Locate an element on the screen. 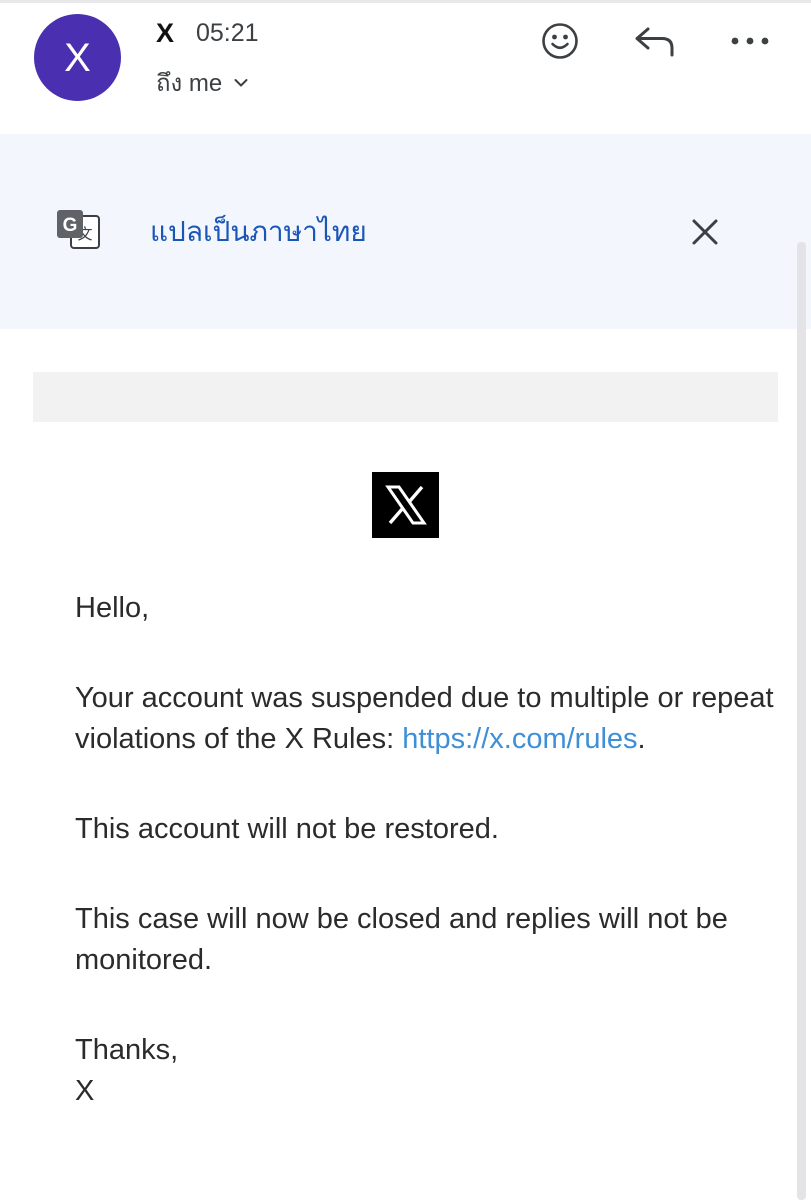 The width and height of the screenshot is (811, 1200). rules-link: https://x.com/rules is located at coordinates (519, 739).